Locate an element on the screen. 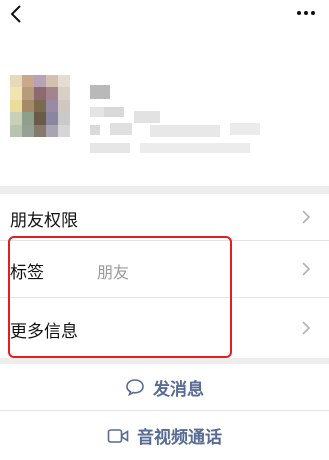 The height and width of the screenshot is (460, 329). more-dots-icon is located at coordinates (306, 13).